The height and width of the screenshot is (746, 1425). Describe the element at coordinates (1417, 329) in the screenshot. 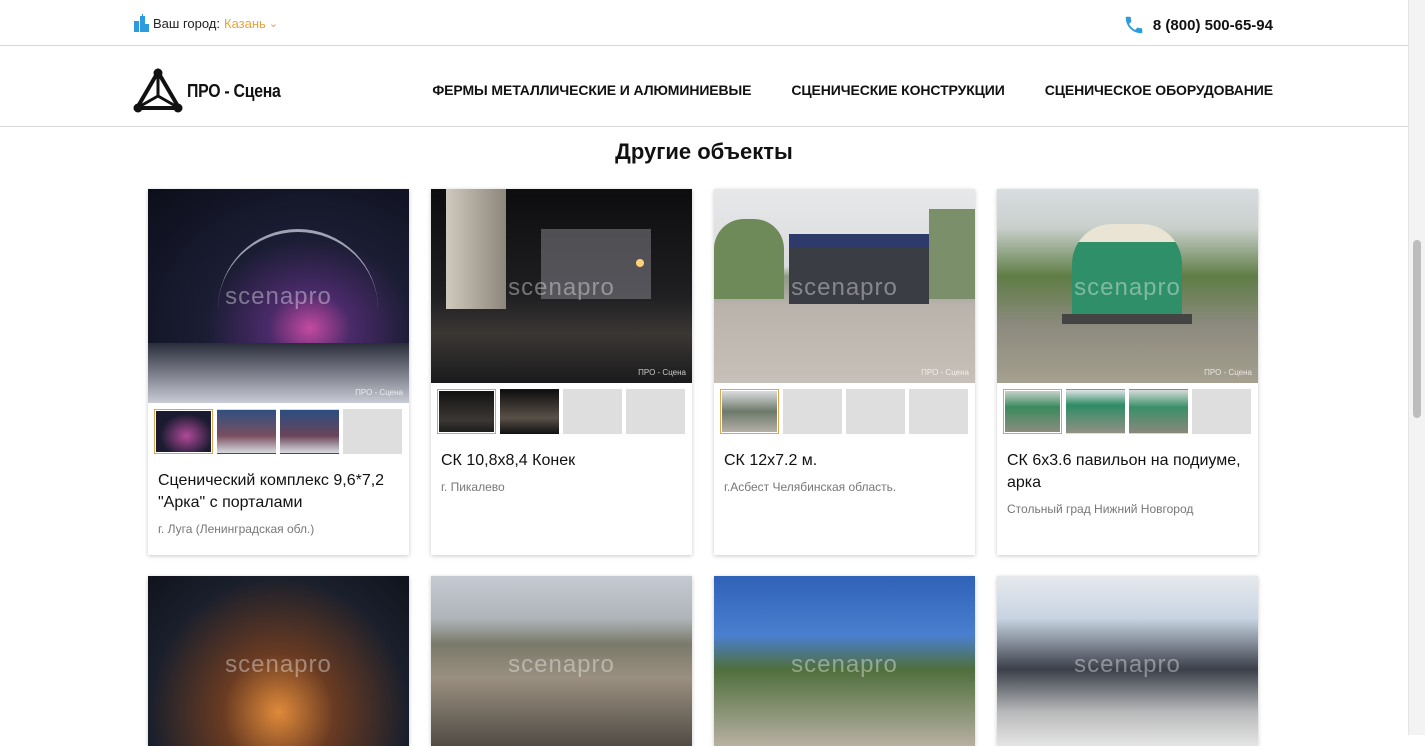

I see `scrollbar-thumb` at that location.